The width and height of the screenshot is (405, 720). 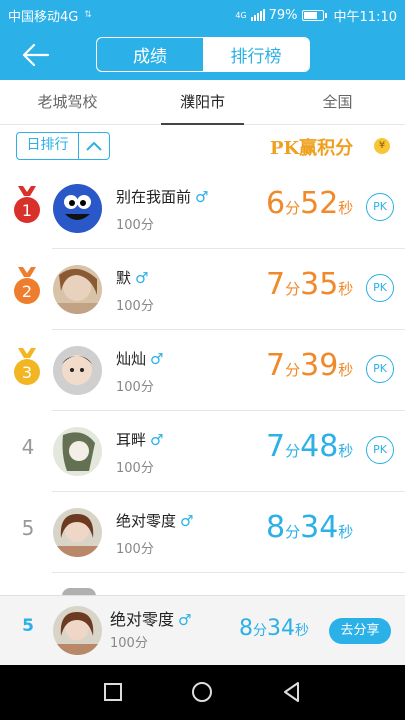 I want to click on battery-percent: 79%, so click(x=283, y=15).